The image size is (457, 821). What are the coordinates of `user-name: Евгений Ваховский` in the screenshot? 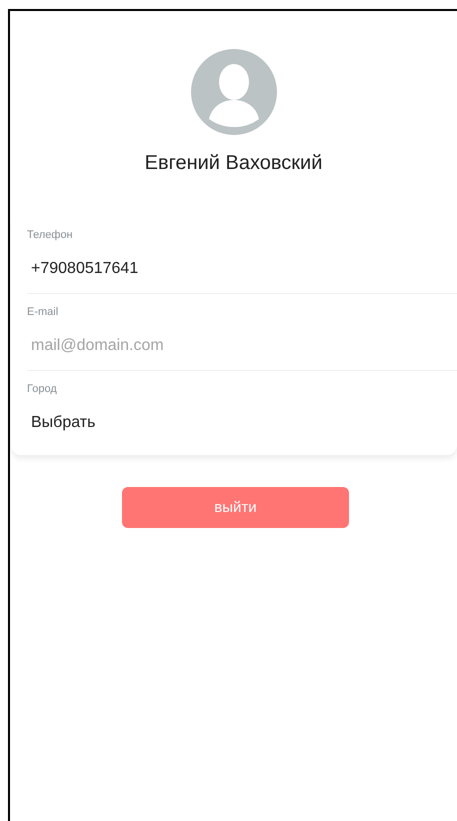 It's located at (233, 163).